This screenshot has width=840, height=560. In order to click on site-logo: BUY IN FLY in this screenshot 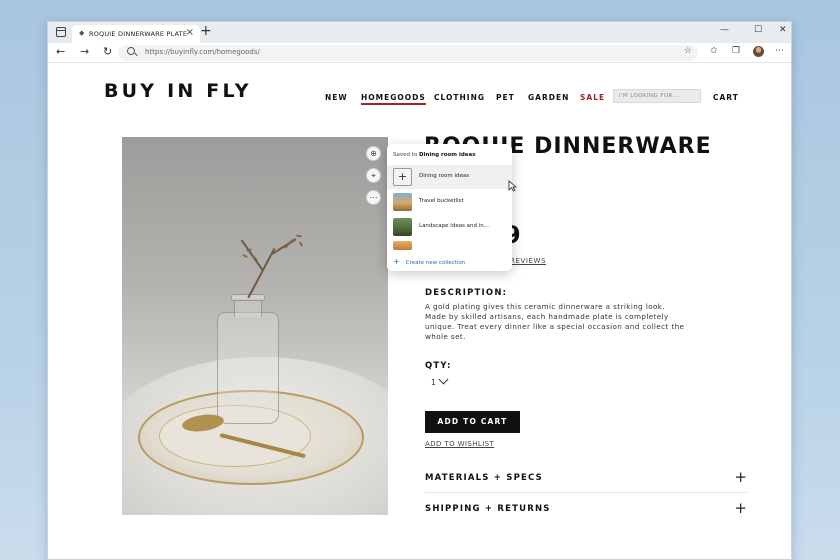, I will do `click(178, 91)`.